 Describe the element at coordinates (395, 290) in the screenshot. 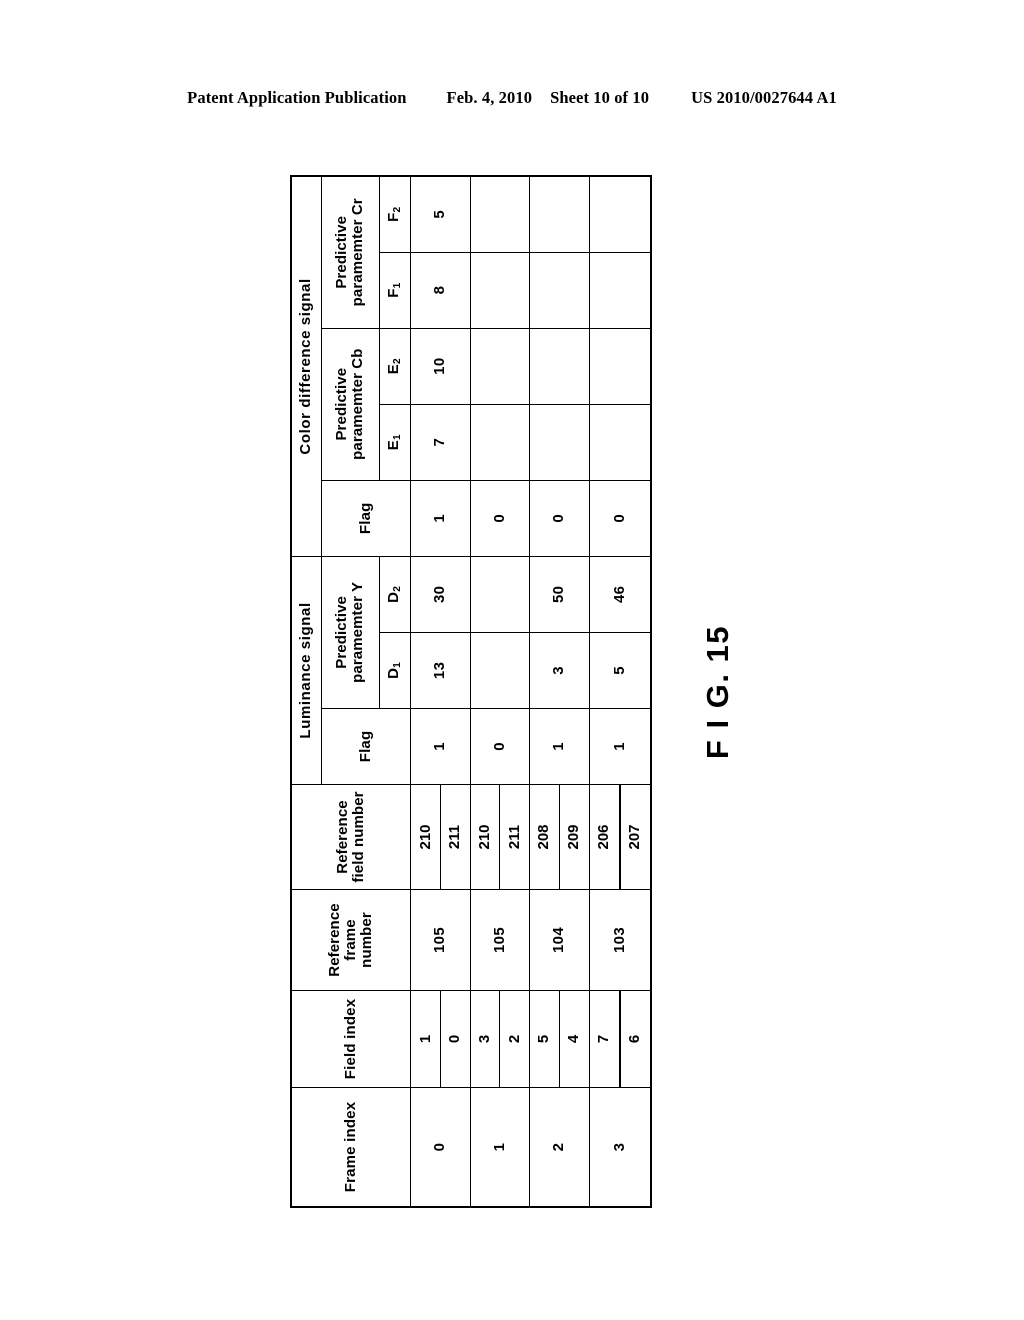

I see `column-header-f1: F1` at that location.